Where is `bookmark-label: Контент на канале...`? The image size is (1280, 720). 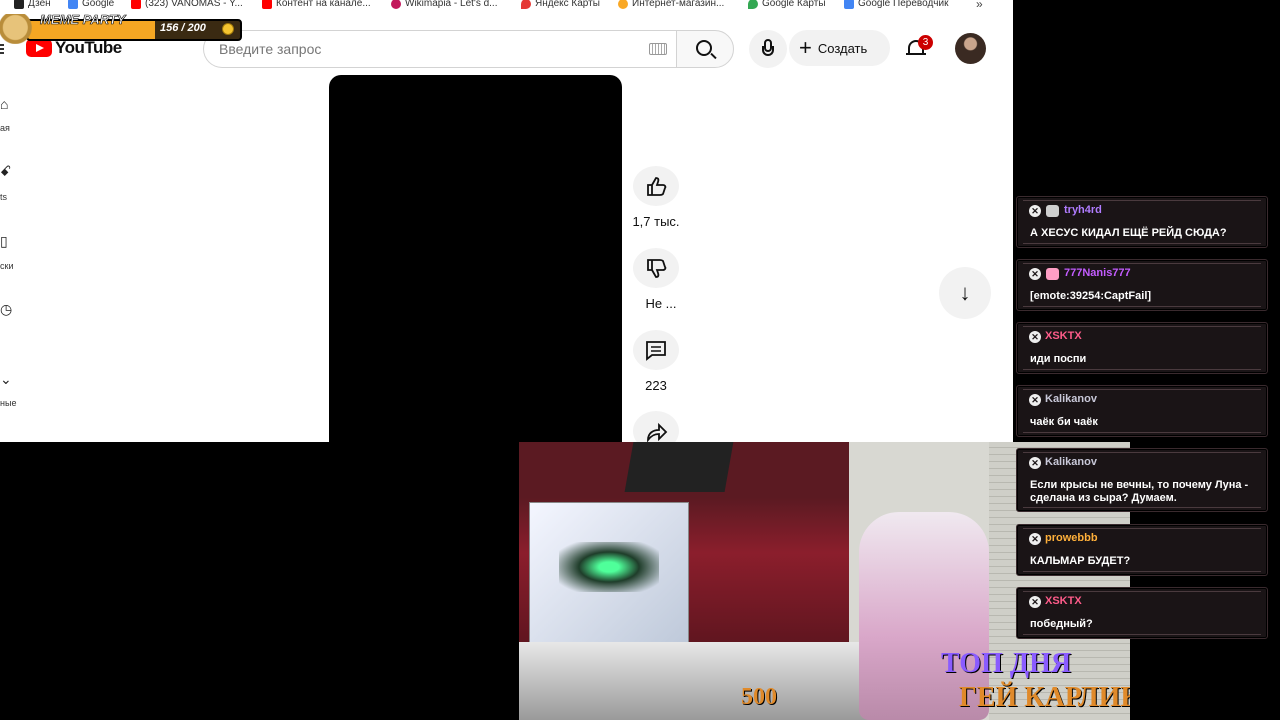 bookmark-label: Контент на канале... is located at coordinates (323, 4).